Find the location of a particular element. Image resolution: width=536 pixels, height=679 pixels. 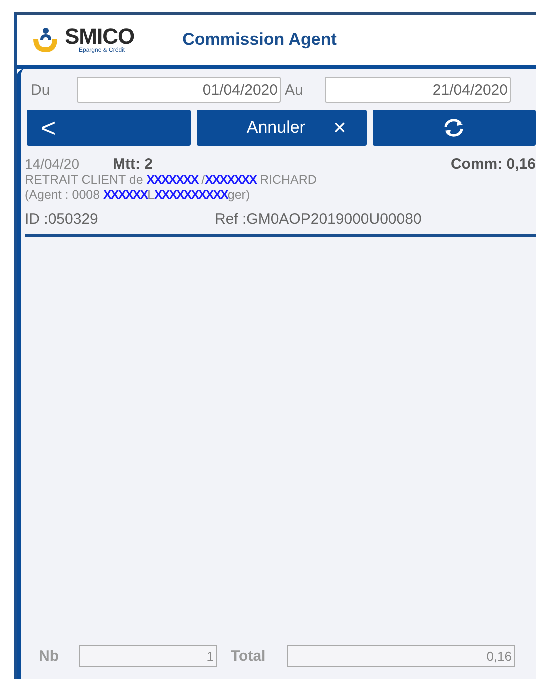

screen-title: Commission Agent is located at coordinates (259, 40).